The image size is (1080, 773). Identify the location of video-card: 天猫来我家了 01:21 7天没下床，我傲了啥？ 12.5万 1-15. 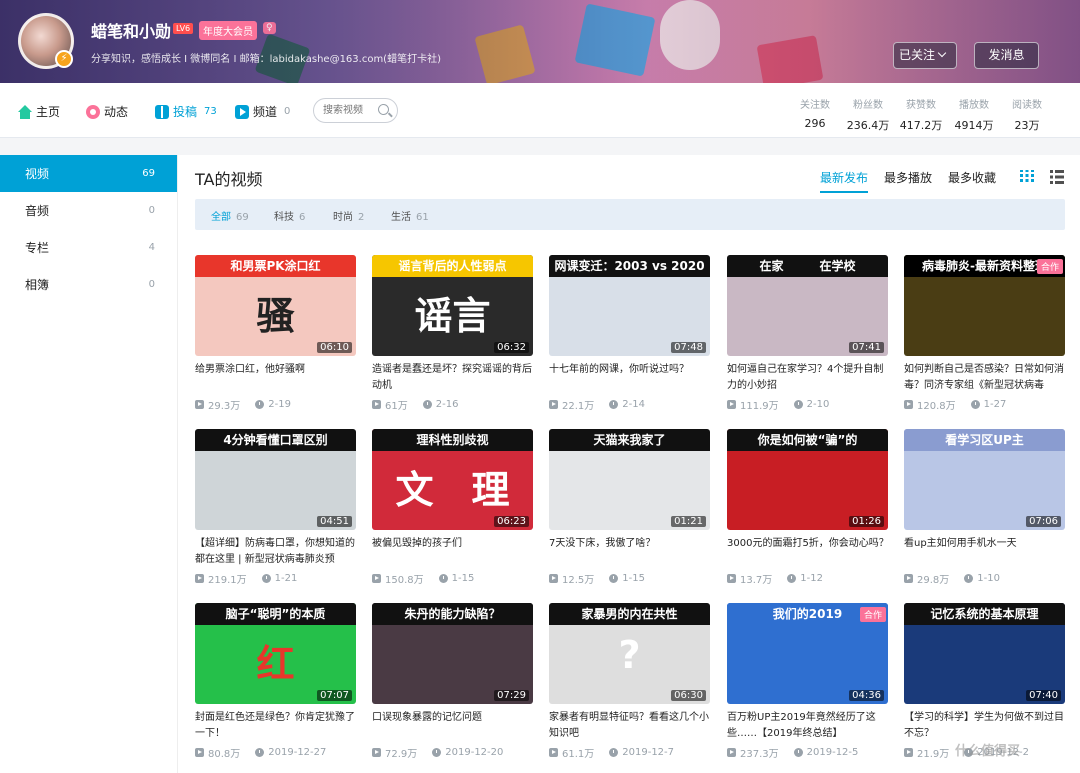
(629, 507).